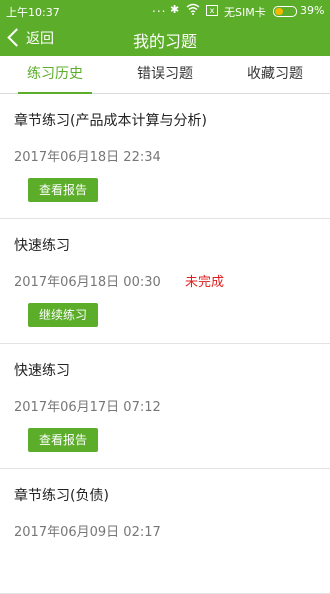 The image size is (330, 594). What do you see at coordinates (312, 10) in the screenshot?
I see `battery-percent: 39%` at bounding box center [312, 10].